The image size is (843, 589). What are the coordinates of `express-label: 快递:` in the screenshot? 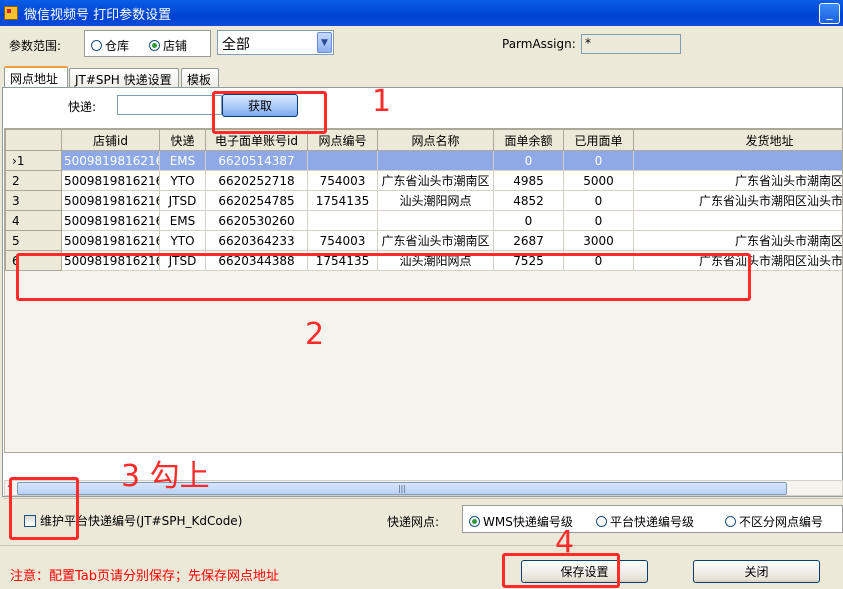 It's located at (82, 107).